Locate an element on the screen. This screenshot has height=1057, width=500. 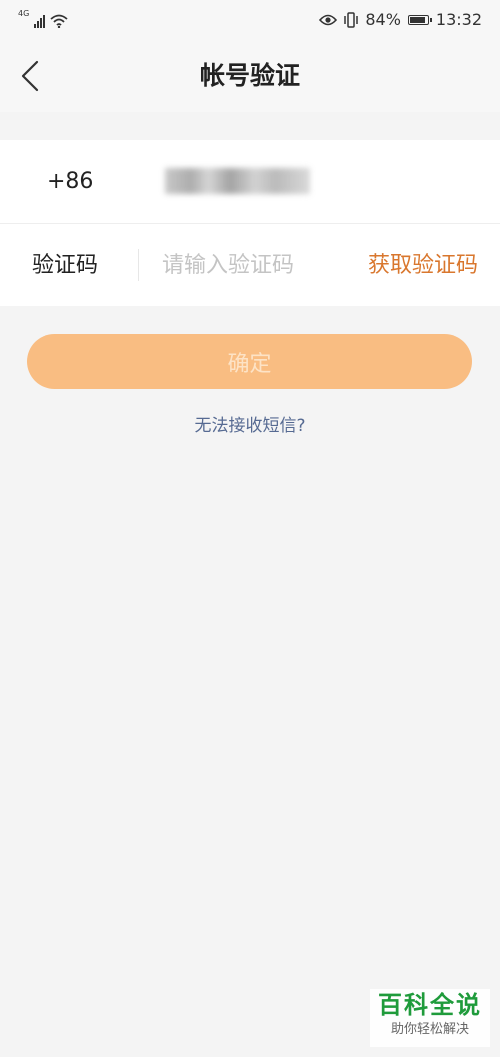
confirm-button: 确定 is located at coordinates (249, 361).